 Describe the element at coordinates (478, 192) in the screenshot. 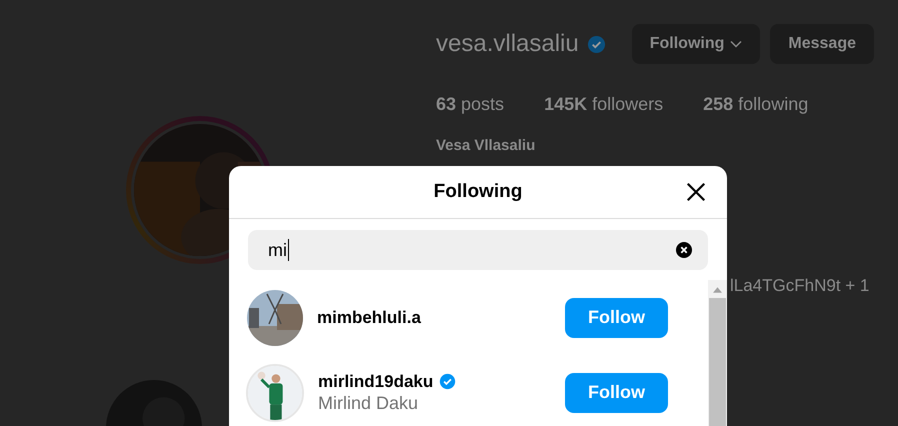

I see `dialog-title: Following` at that location.